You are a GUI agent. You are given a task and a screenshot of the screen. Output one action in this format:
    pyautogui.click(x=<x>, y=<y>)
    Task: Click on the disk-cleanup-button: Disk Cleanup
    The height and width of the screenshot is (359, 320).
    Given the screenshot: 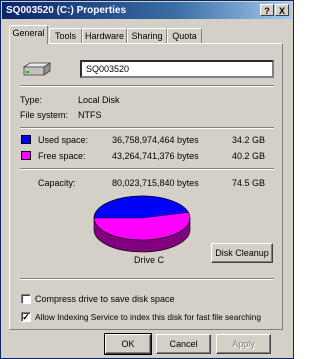 What is the action you would take?
    pyautogui.click(x=242, y=253)
    